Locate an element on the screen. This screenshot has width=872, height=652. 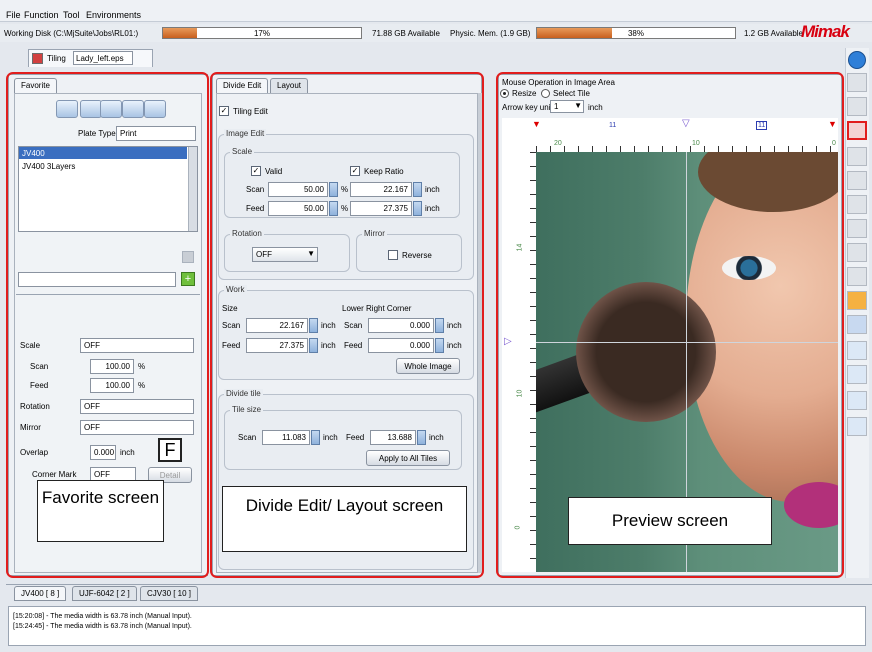
menu-file: File is located at coordinates (13, 15).